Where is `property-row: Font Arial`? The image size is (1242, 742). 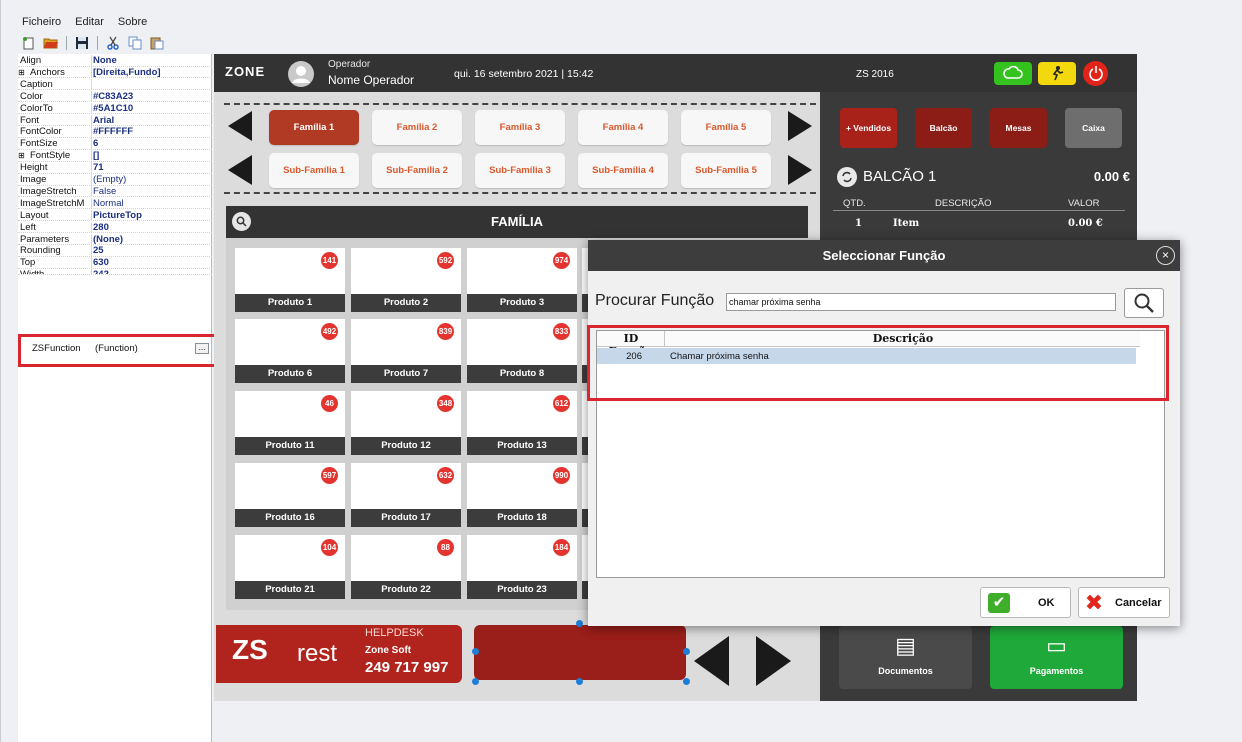
property-row: Font Arial is located at coordinates (115, 120).